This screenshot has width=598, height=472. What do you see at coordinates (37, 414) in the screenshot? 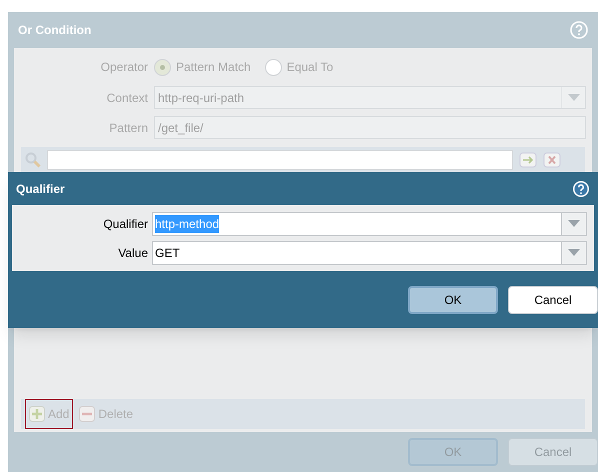
I see `plus-icon` at bounding box center [37, 414].